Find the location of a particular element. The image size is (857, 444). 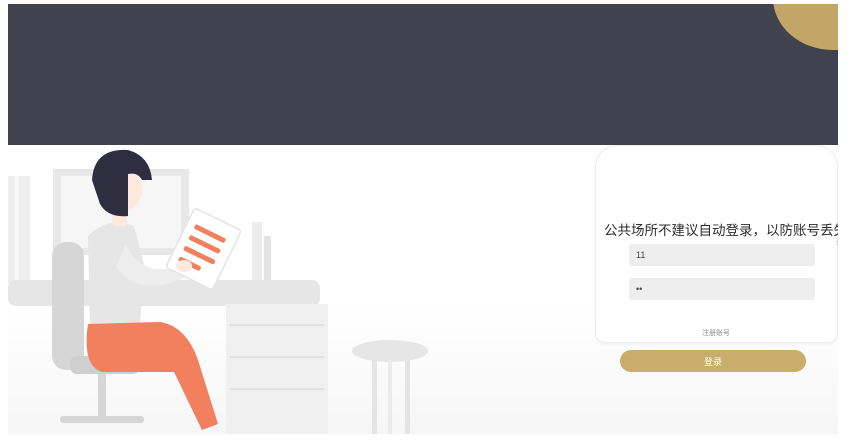

desk-drawer is located at coordinates (277, 369).